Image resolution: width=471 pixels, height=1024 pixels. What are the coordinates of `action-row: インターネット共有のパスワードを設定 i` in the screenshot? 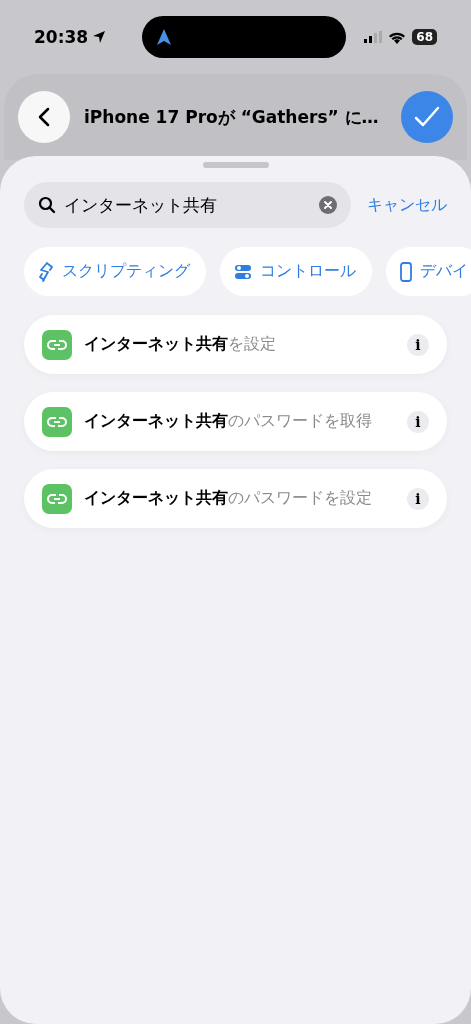 It's located at (235, 498).